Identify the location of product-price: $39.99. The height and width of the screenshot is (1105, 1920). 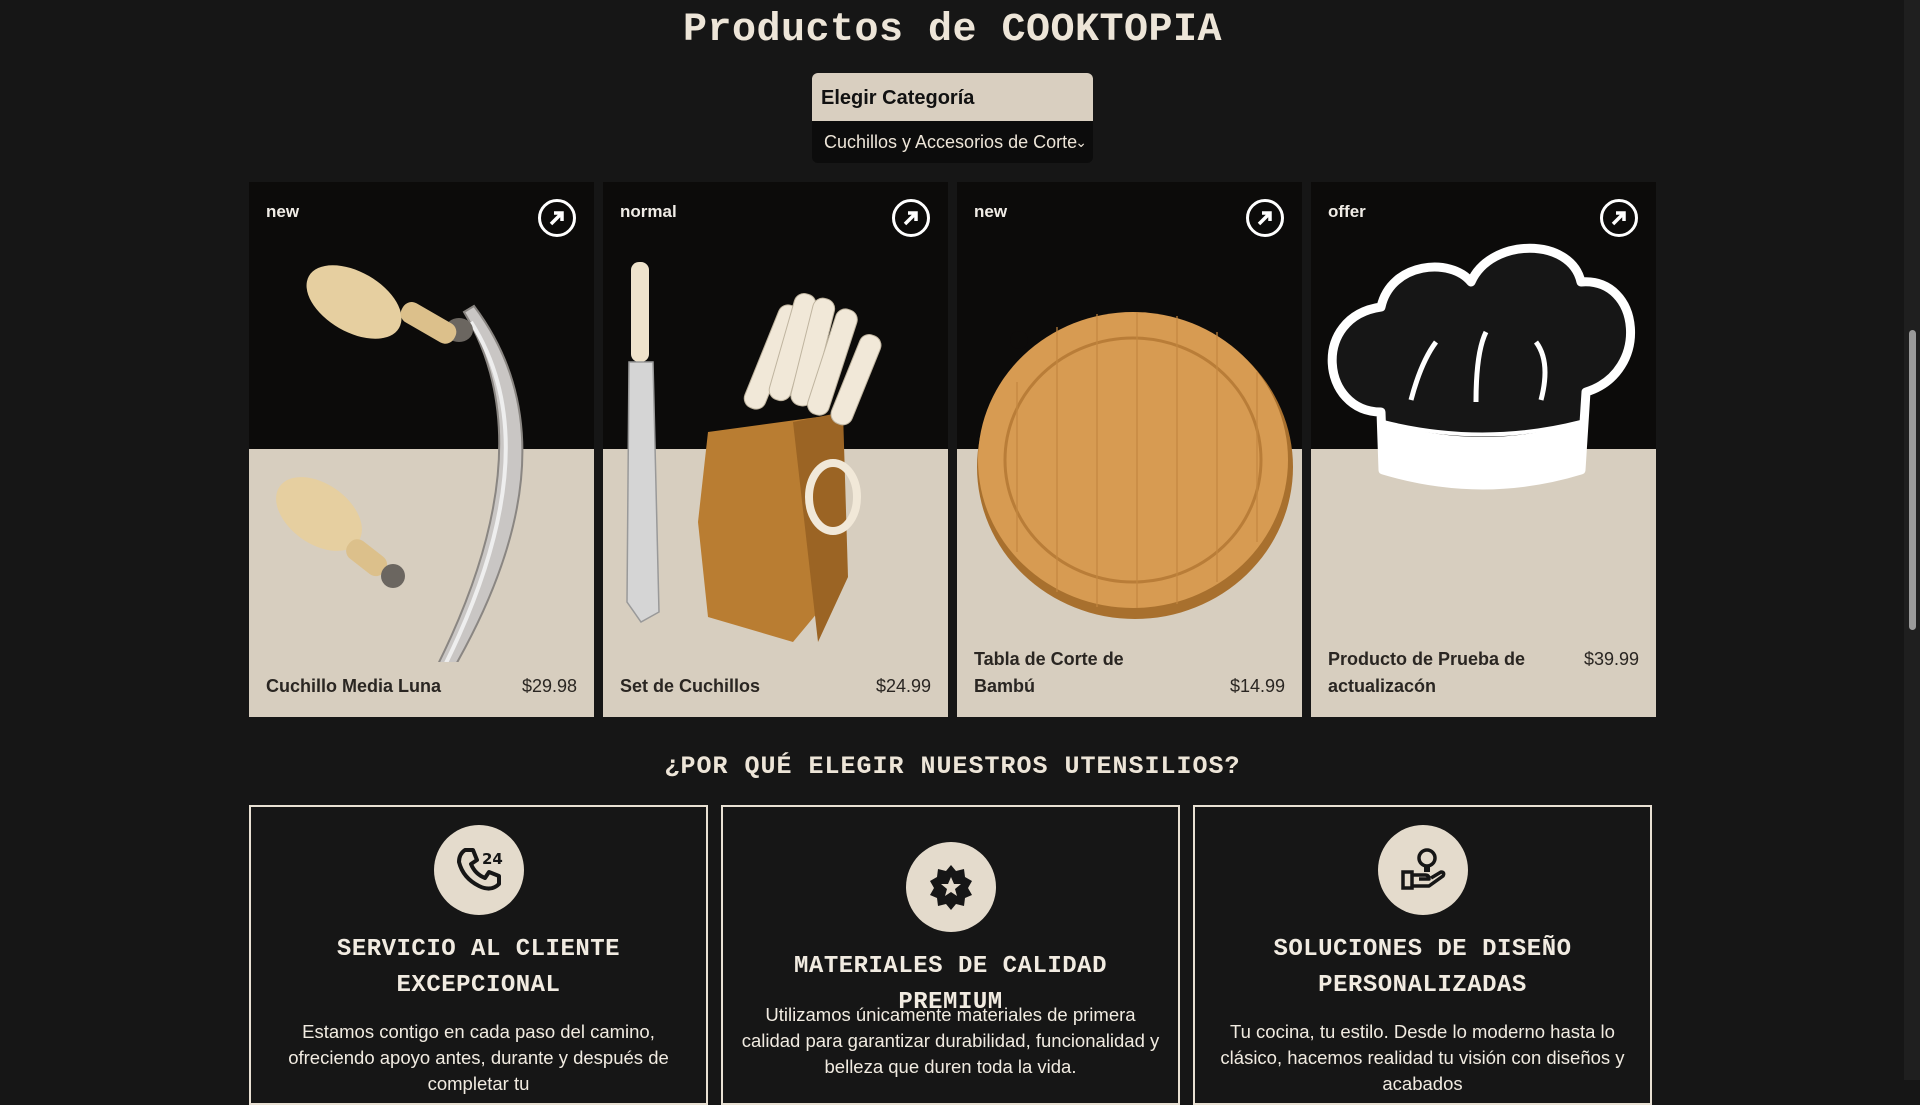
(1611, 659).